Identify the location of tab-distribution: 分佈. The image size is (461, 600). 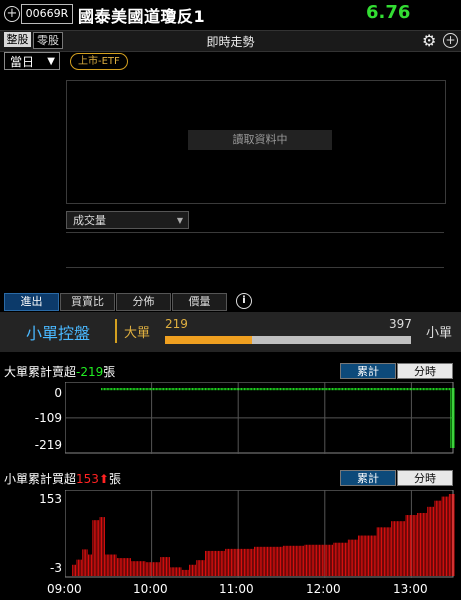
(143, 302).